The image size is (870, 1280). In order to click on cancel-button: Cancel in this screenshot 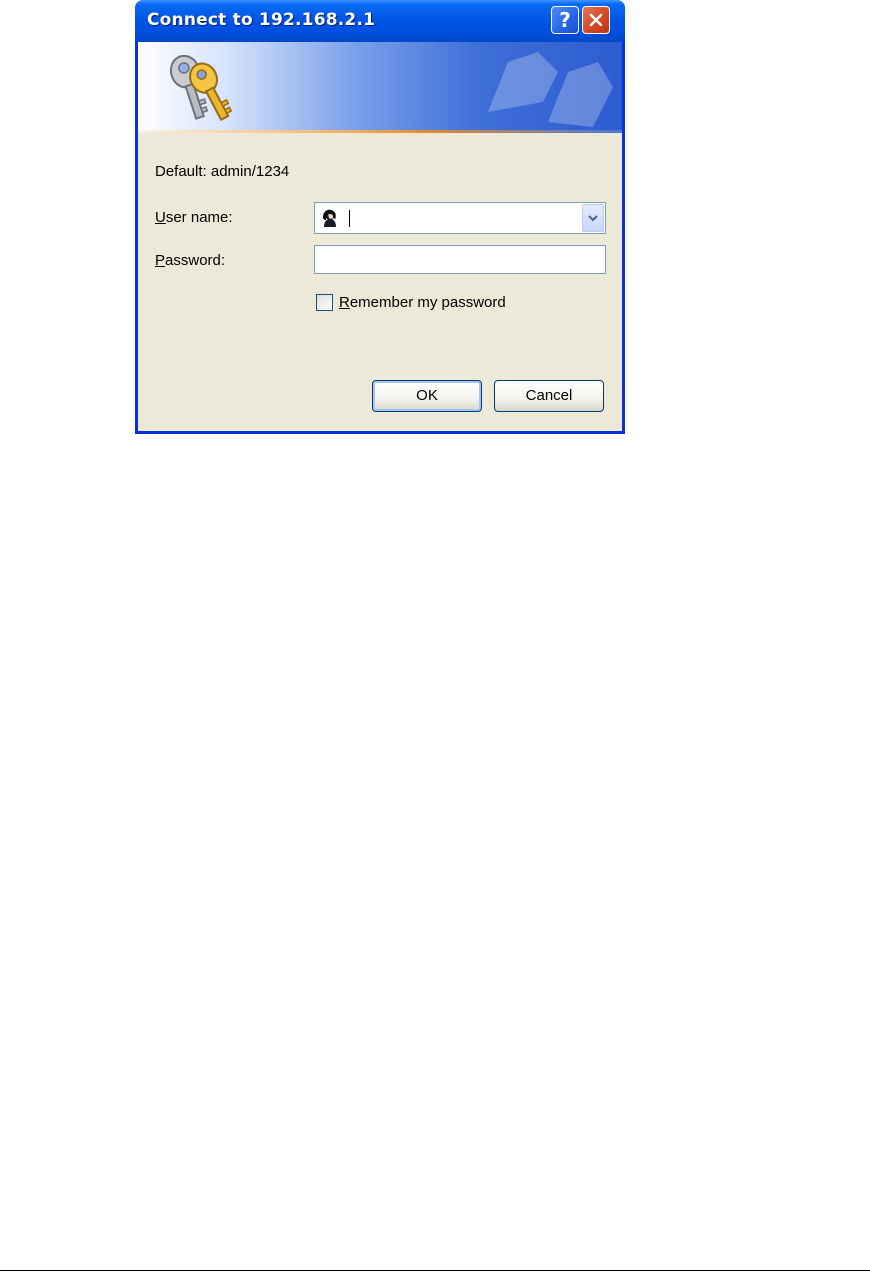, I will do `click(549, 396)`.